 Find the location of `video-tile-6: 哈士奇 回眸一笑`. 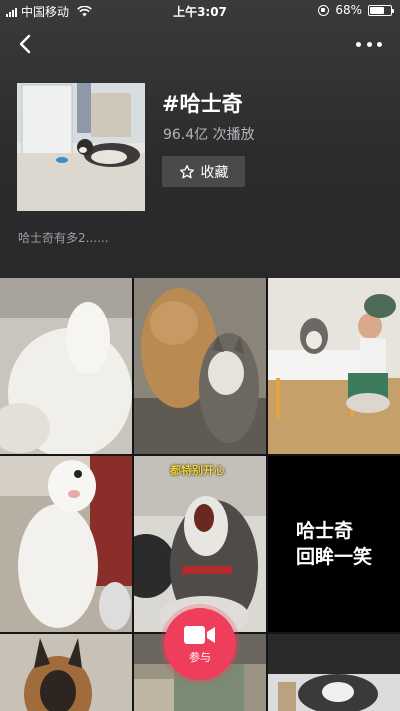

video-tile-6: 哈士奇 回眸一笑 is located at coordinates (334, 544).